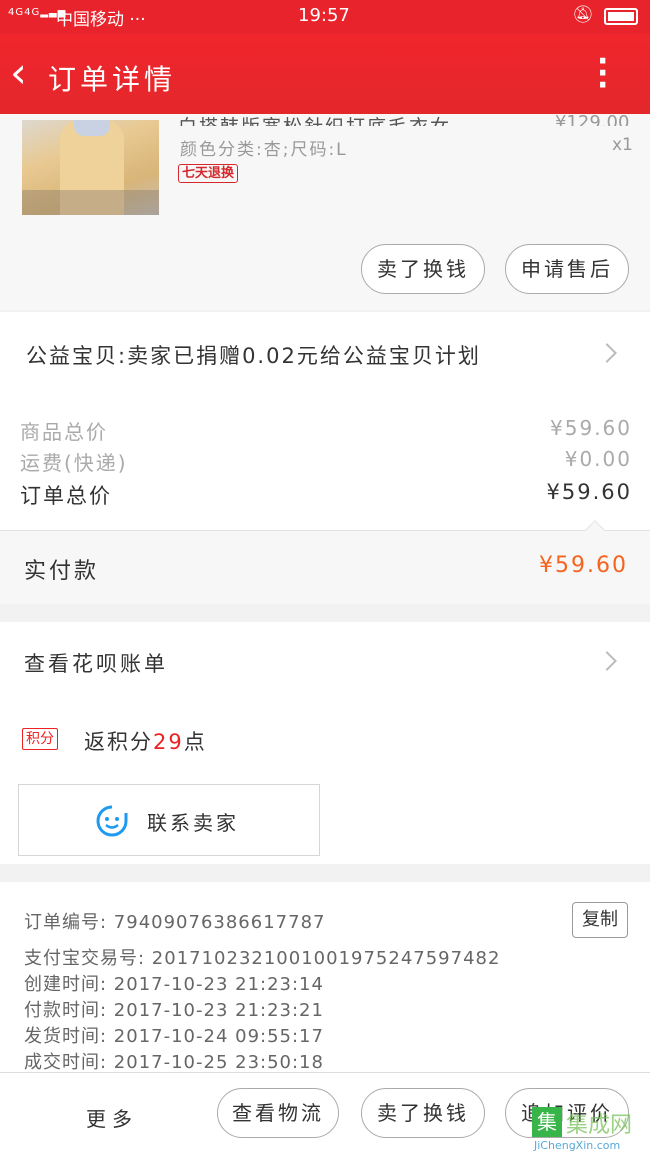 The width and height of the screenshot is (650, 1155). What do you see at coordinates (174, 1010) in the screenshot?
I see `paid-time: 付款时间: 2017-10-23 21:23:21` at bounding box center [174, 1010].